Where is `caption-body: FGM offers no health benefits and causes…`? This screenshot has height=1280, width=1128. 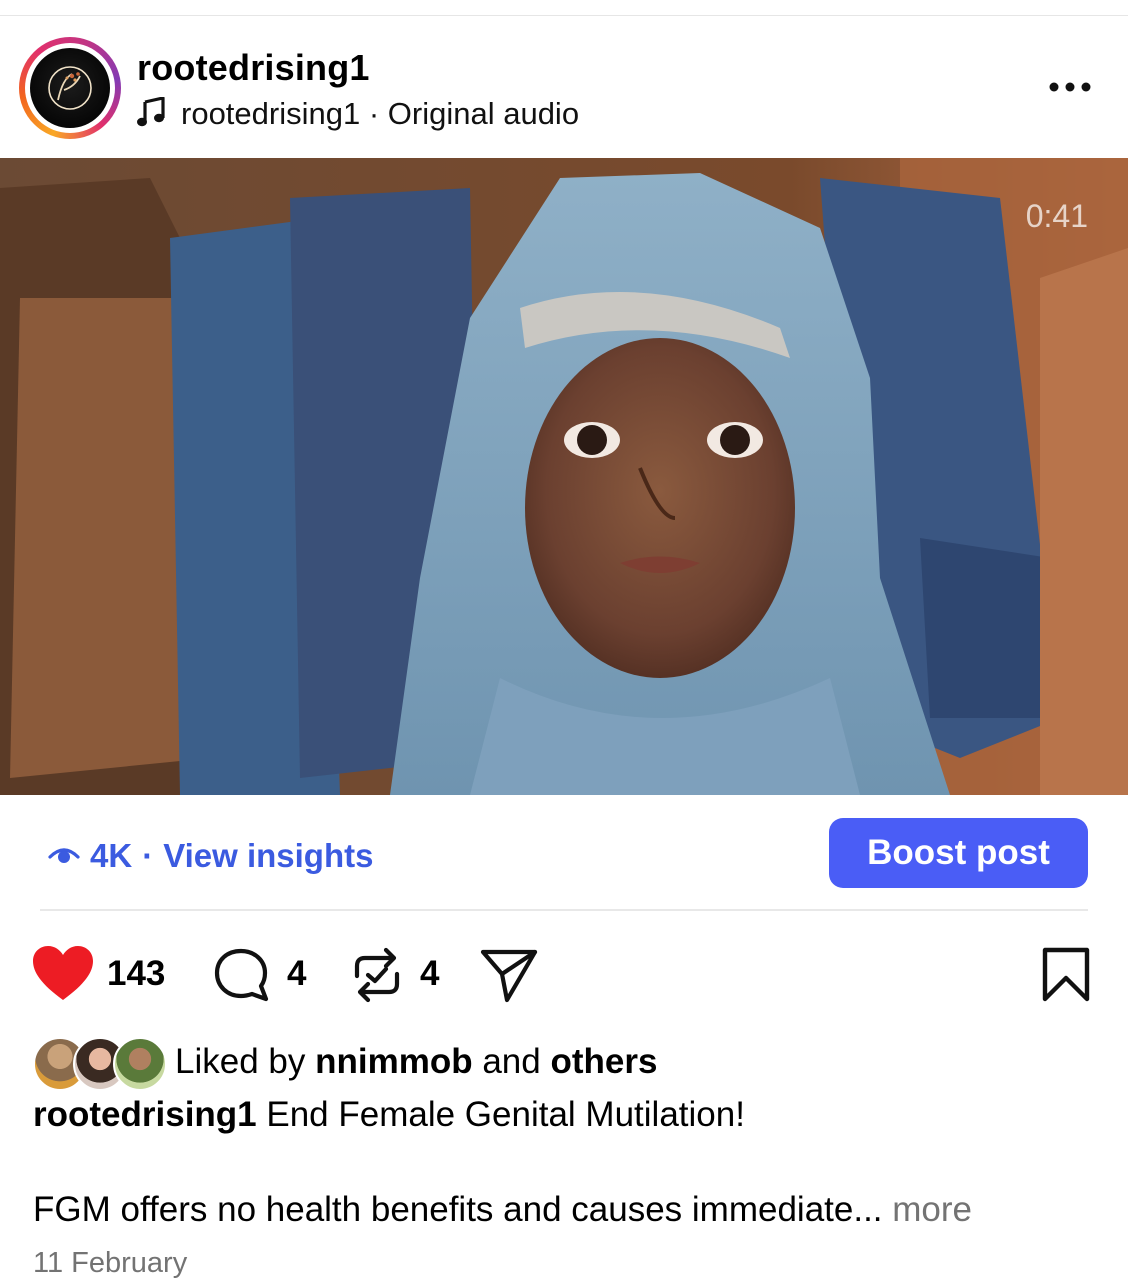 caption-body: FGM offers no health benefits and causes… is located at coordinates (563, 1210).